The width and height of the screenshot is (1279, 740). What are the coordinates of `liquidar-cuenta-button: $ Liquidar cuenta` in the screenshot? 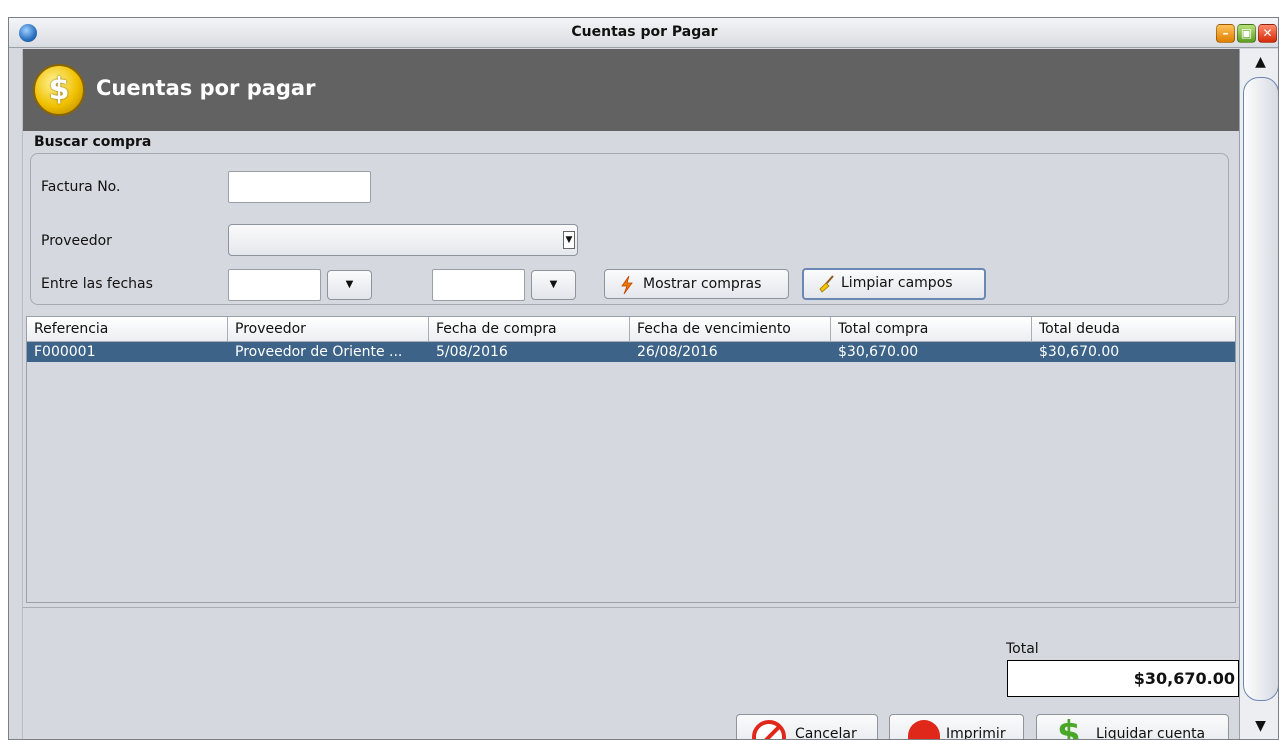 It's located at (1132, 727).